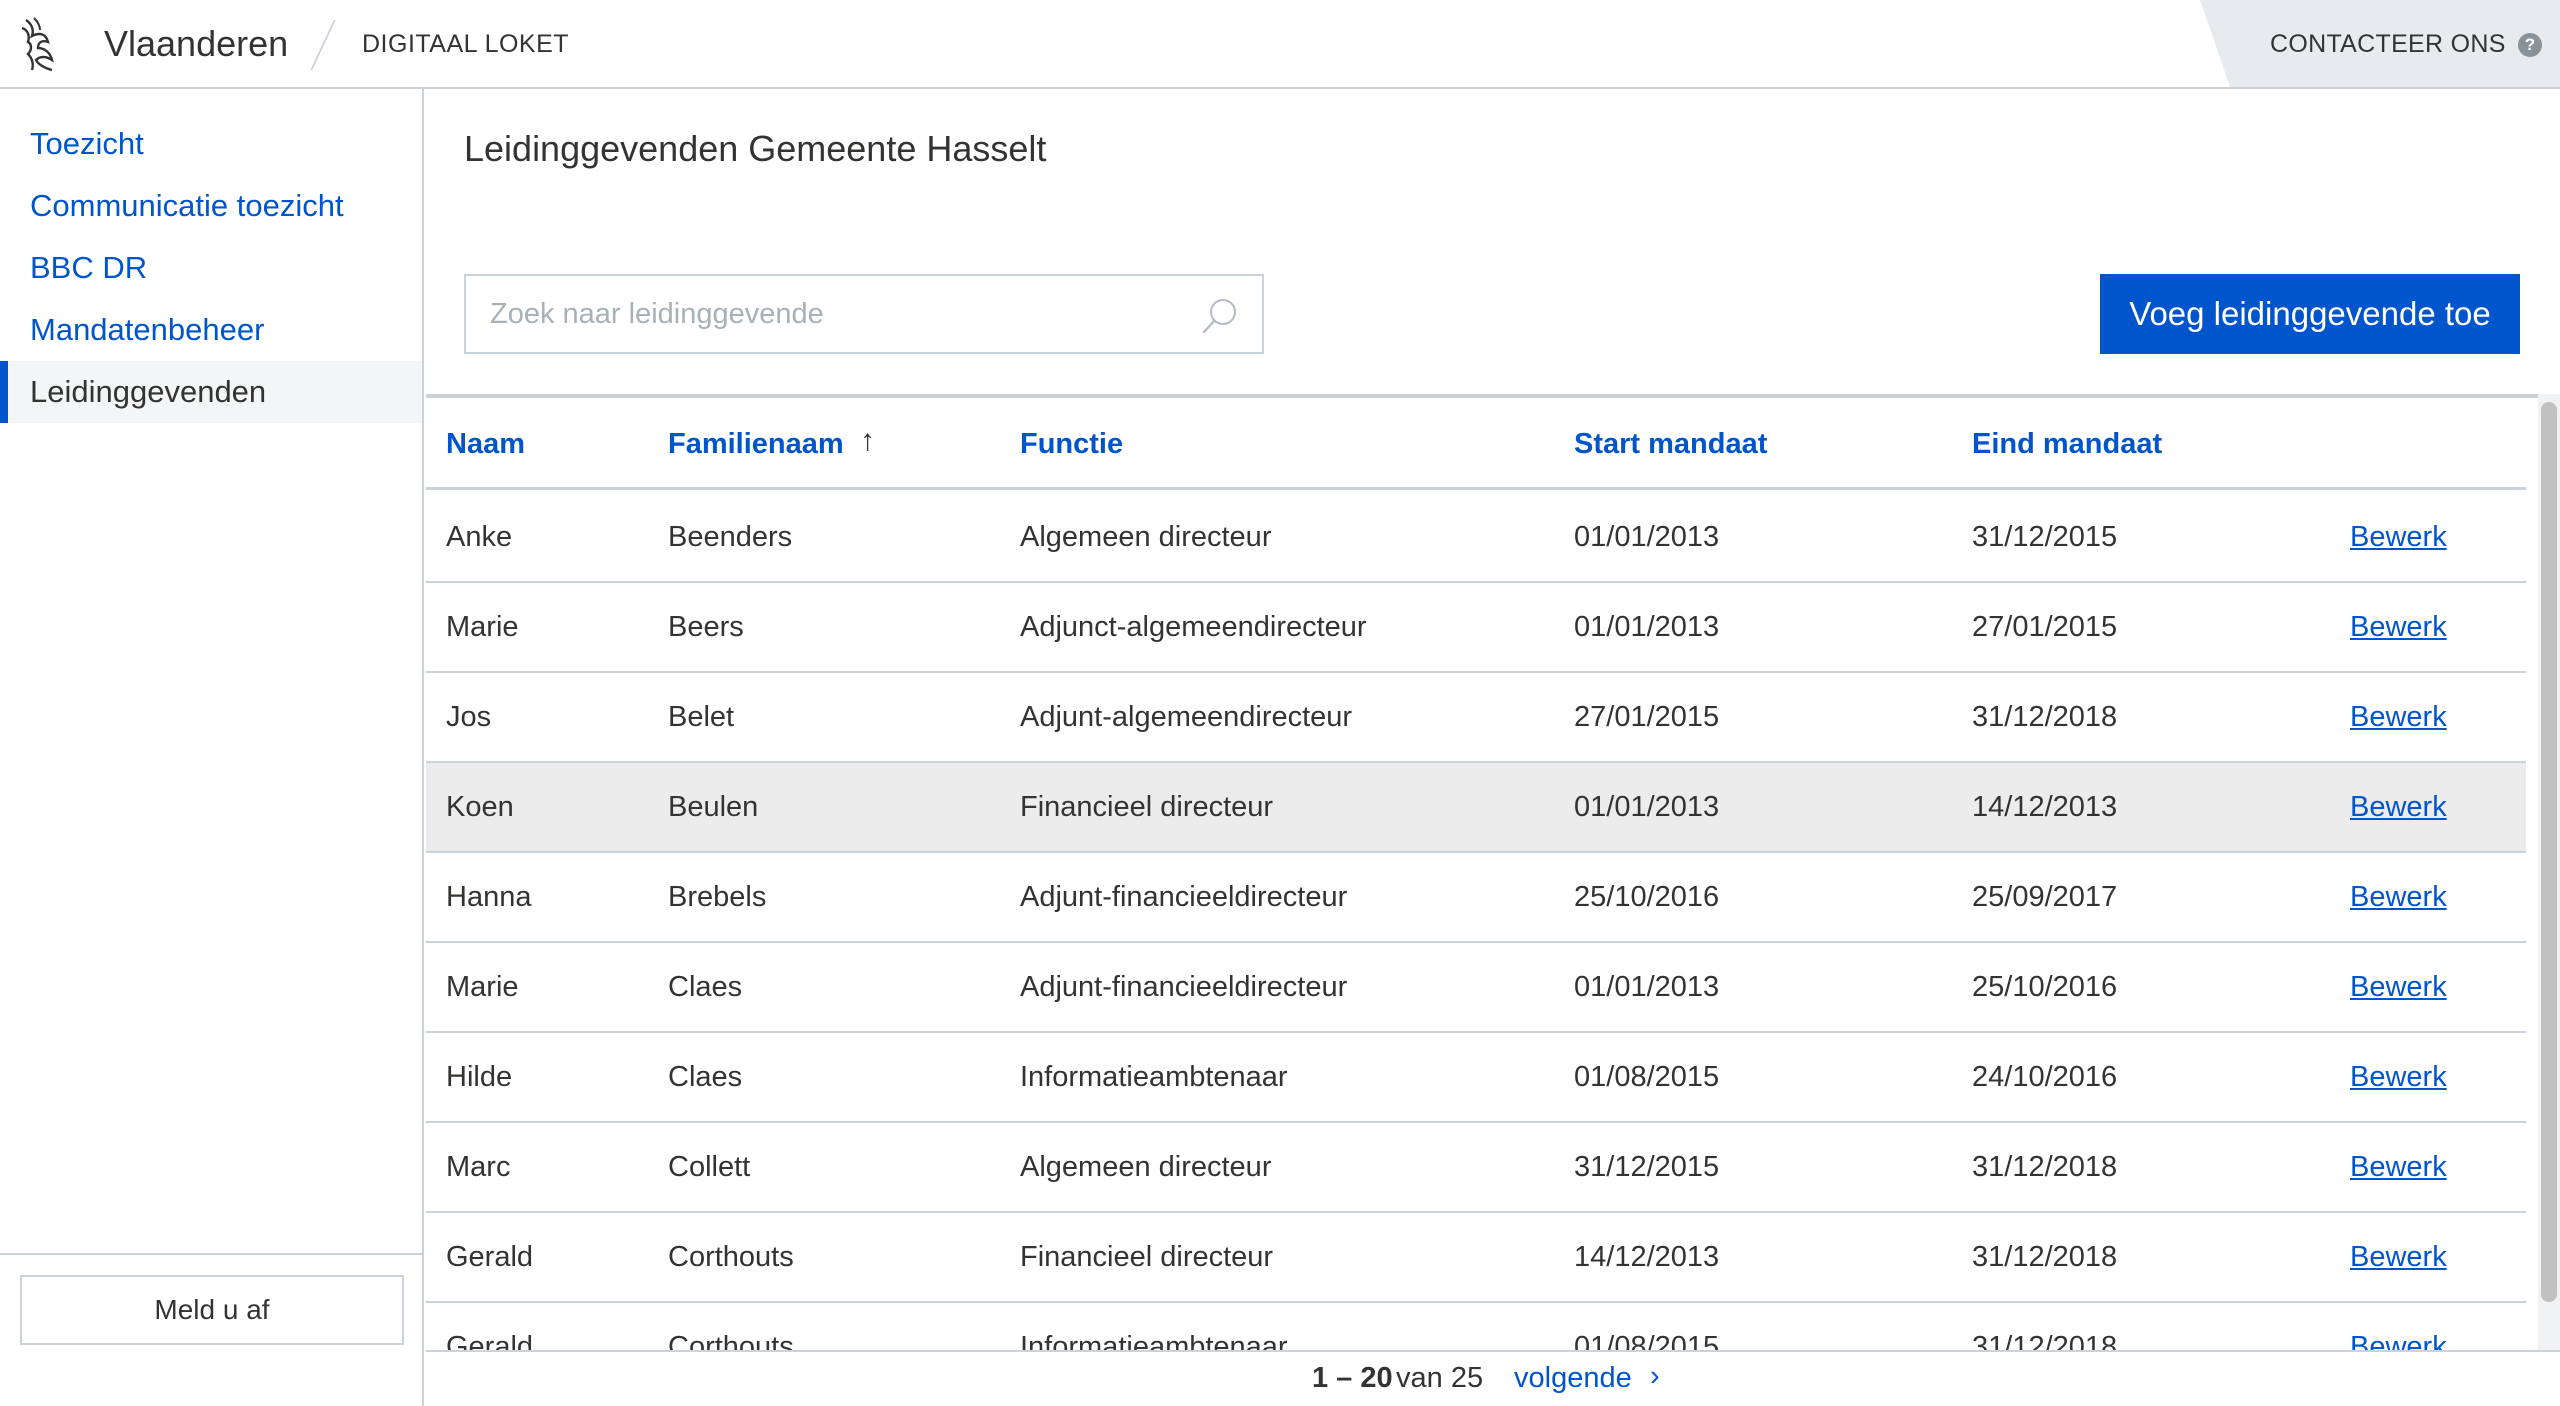  I want to click on column-header-familienaam: Familienaam, so click(756, 444).